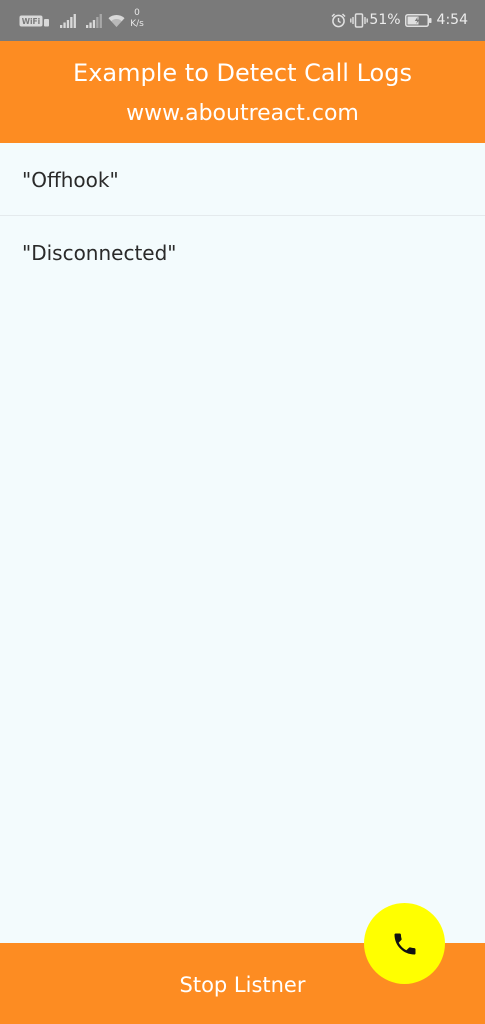 The image size is (485, 1024). I want to click on status-bar: WiFi 0 K/s 51% 4:54, so click(242, 20).